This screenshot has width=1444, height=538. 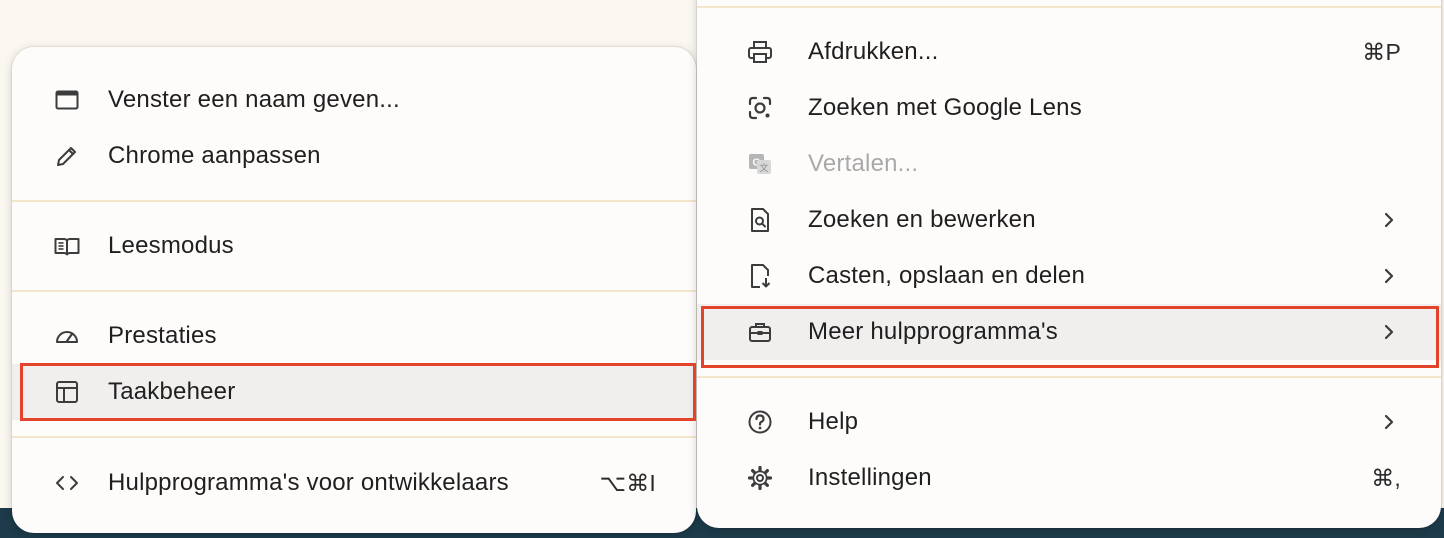 What do you see at coordinates (870, 477) in the screenshot?
I see `menu-item-label: Instellingen` at bounding box center [870, 477].